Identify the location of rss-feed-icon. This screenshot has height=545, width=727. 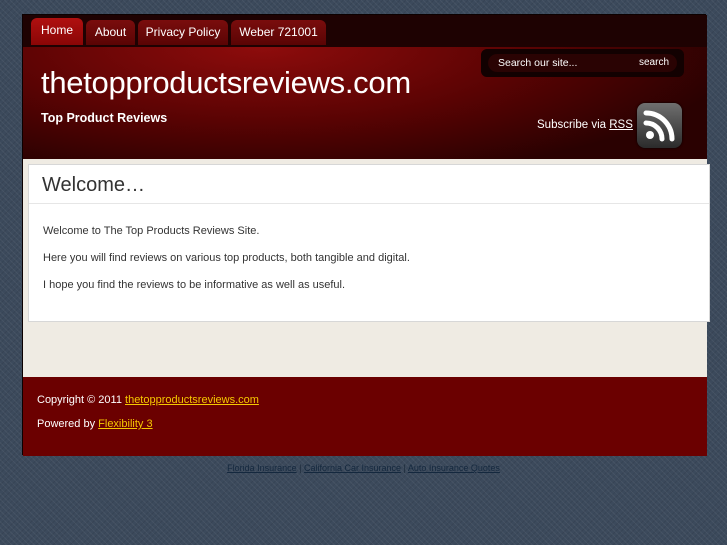
(659, 125).